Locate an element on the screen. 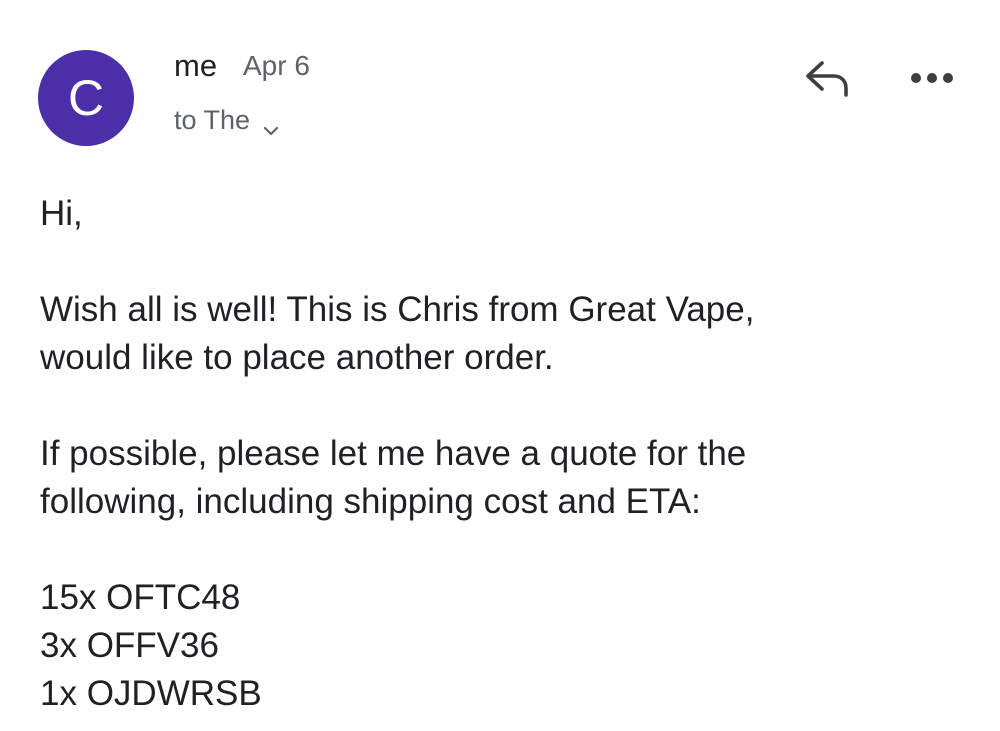 The height and width of the screenshot is (731, 1000). recipients-toggle: to The is located at coordinates (227, 120).